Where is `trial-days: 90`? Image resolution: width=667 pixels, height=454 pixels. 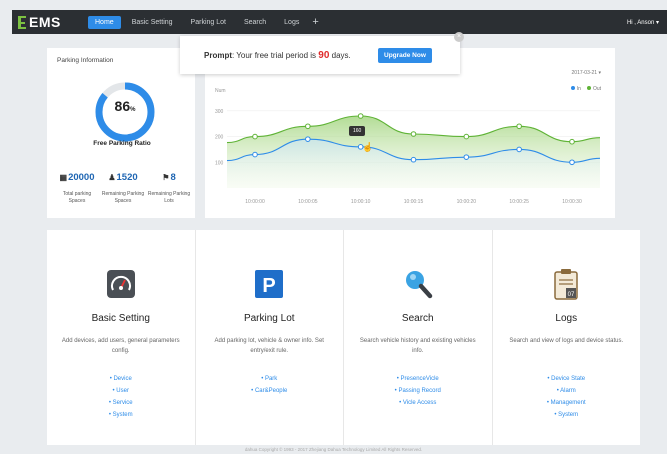 trial-days: 90 is located at coordinates (324, 55).